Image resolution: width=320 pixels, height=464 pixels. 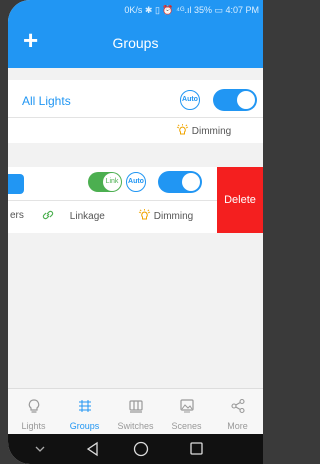 I want to click on tab-groups: Groups, so click(x=84, y=412).